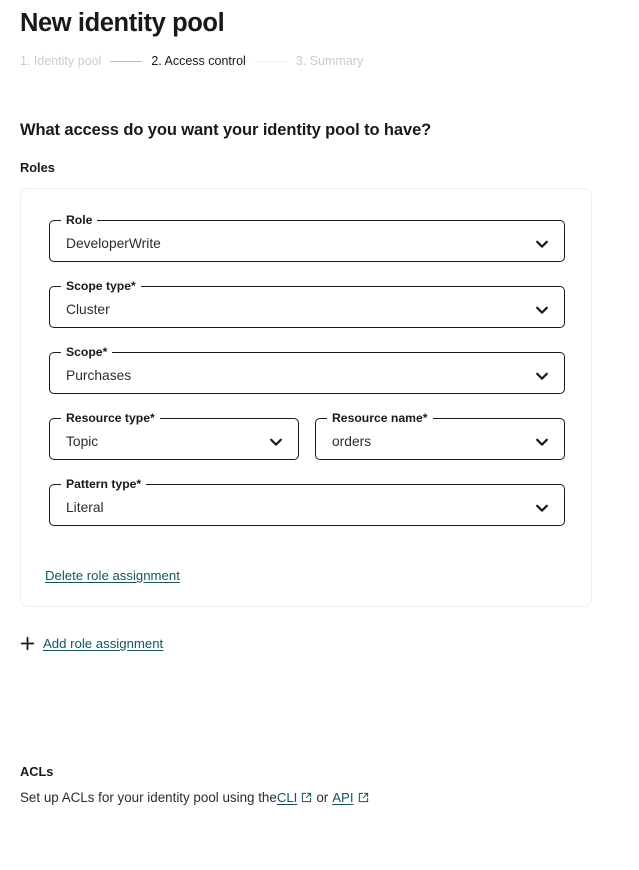 The height and width of the screenshot is (870, 639). What do you see at coordinates (37, 771) in the screenshot?
I see `acls-title: ACLs` at bounding box center [37, 771].